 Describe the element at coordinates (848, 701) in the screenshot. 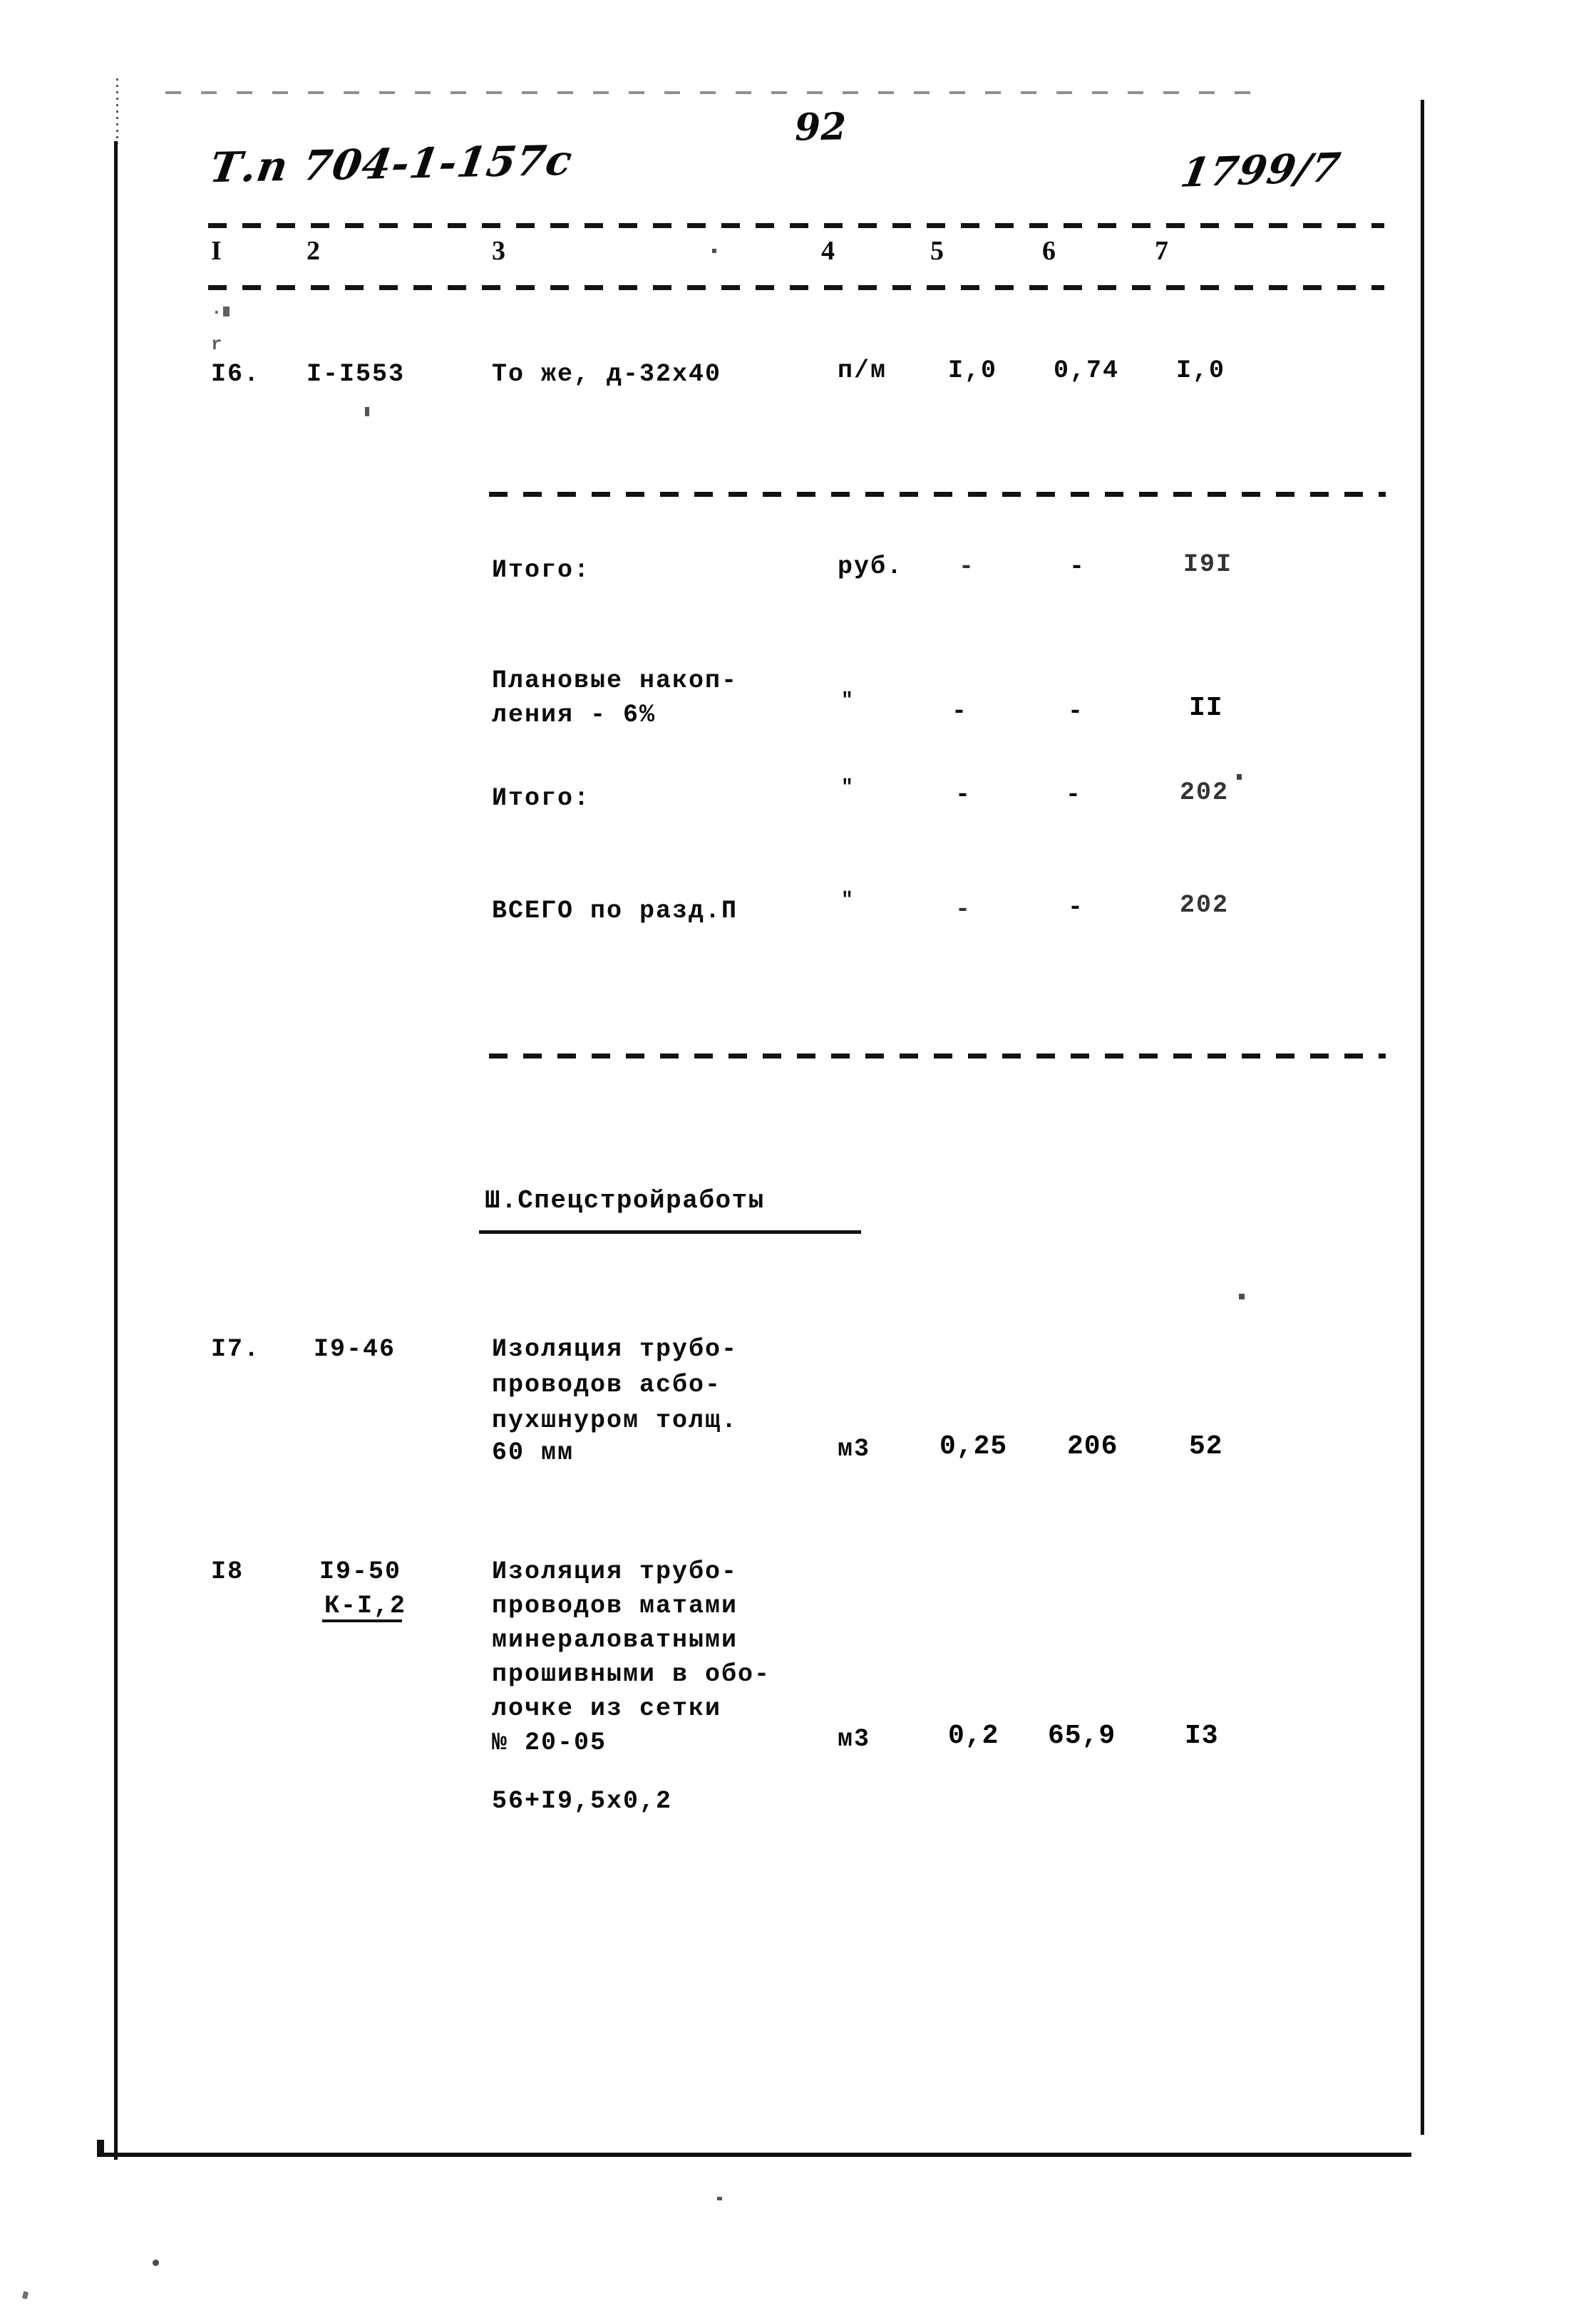

I see `overhead-unit: "` at that location.